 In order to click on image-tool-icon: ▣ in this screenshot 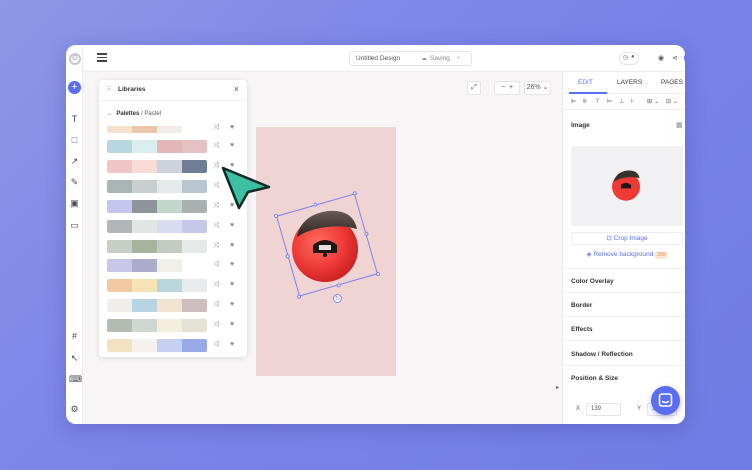, I will do `click(74, 203)`.